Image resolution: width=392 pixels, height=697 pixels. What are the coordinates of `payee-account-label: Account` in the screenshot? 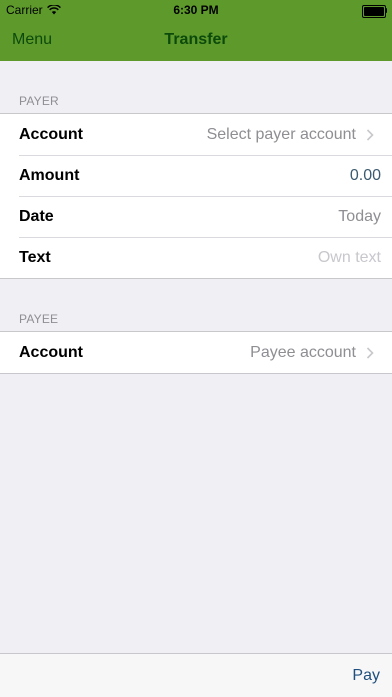 It's located at (51, 352).